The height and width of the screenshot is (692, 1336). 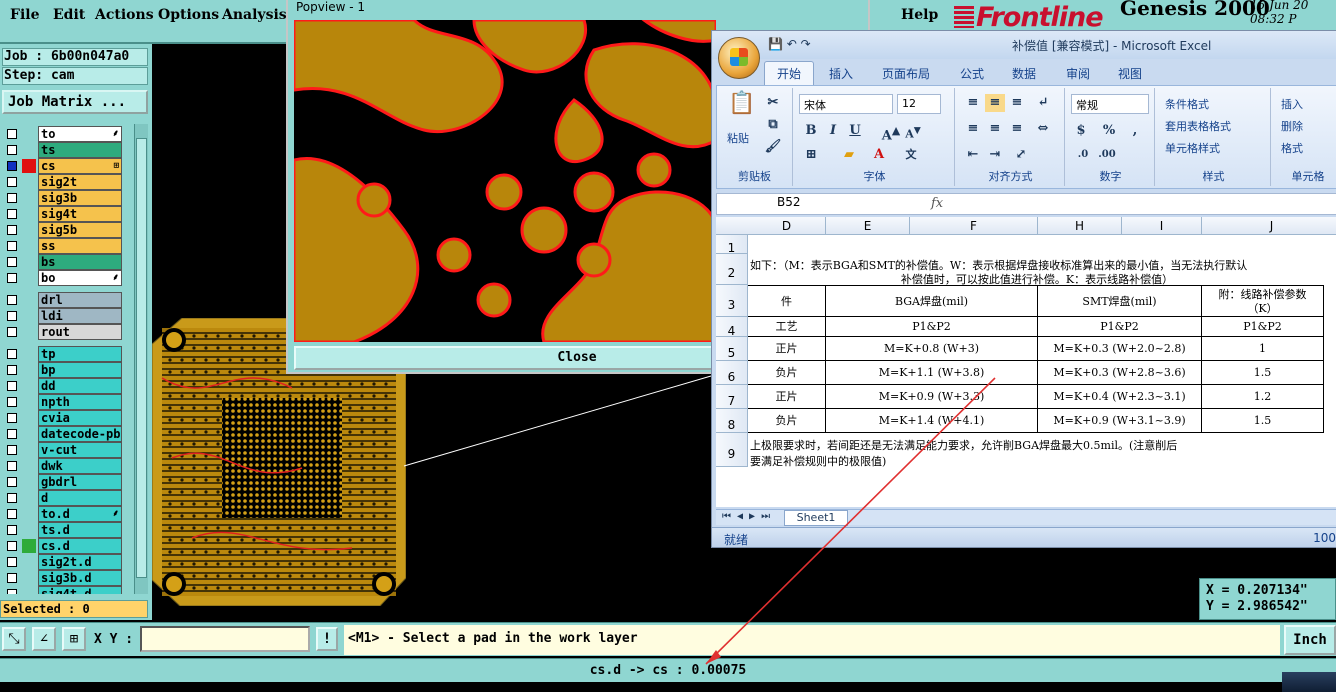 I want to click on layer-scrollbar, so click(x=141, y=359).